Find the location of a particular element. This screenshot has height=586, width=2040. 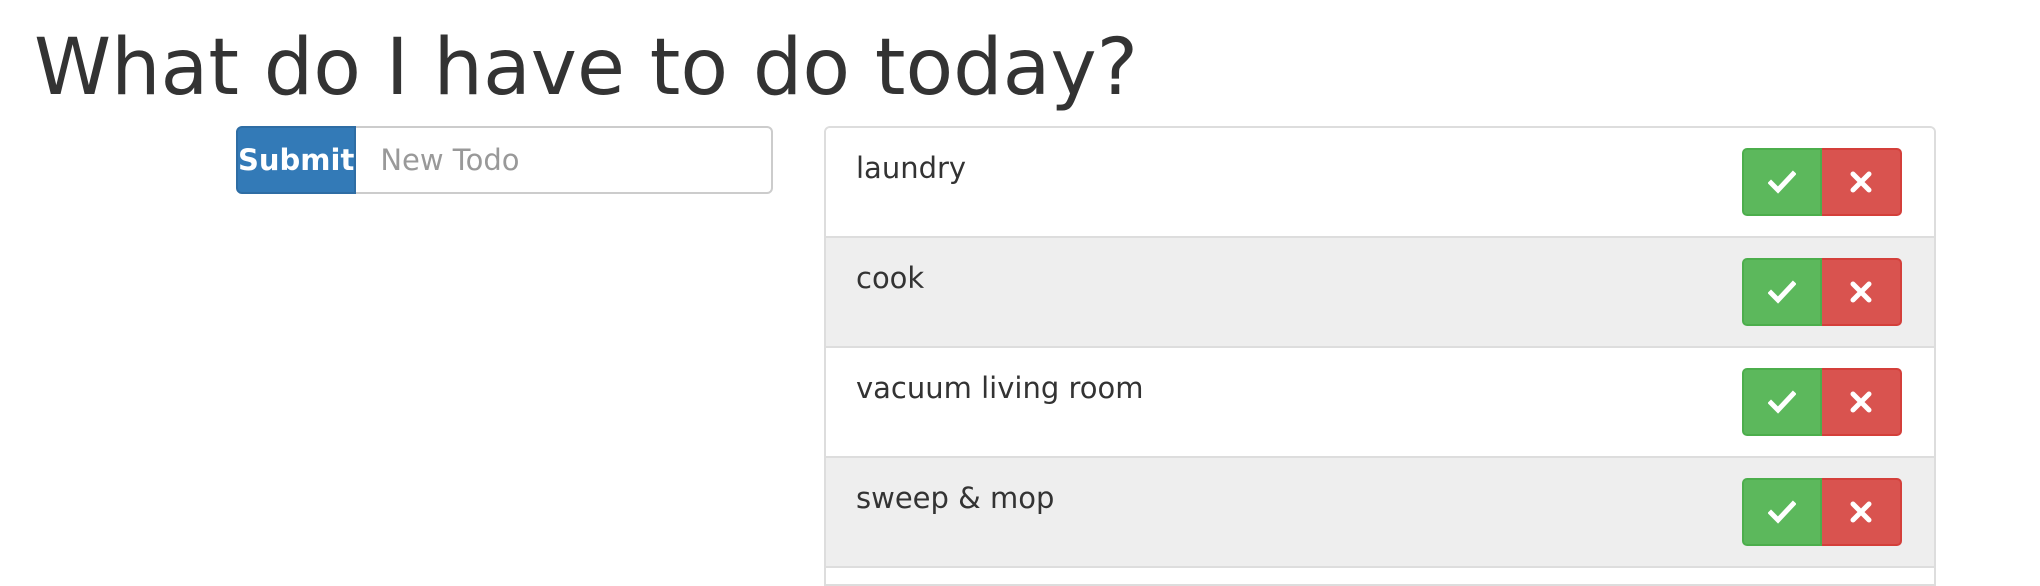

todo-item: sweep & mop is located at coordinates (1380, 513).